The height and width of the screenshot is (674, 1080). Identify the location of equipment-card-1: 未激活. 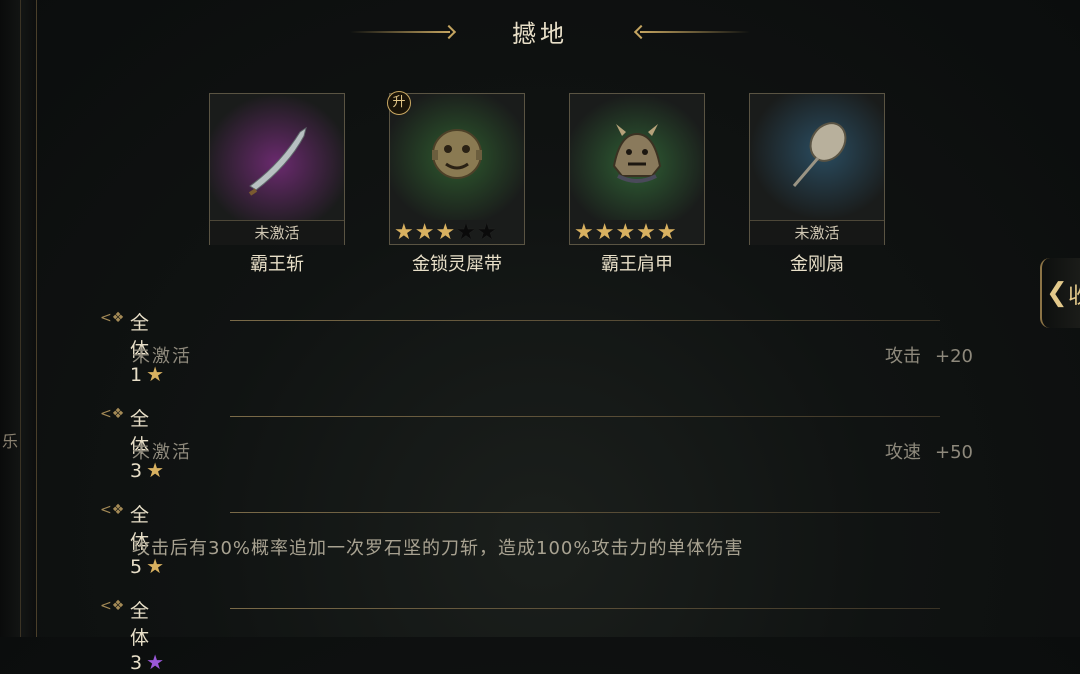
(277, 169).